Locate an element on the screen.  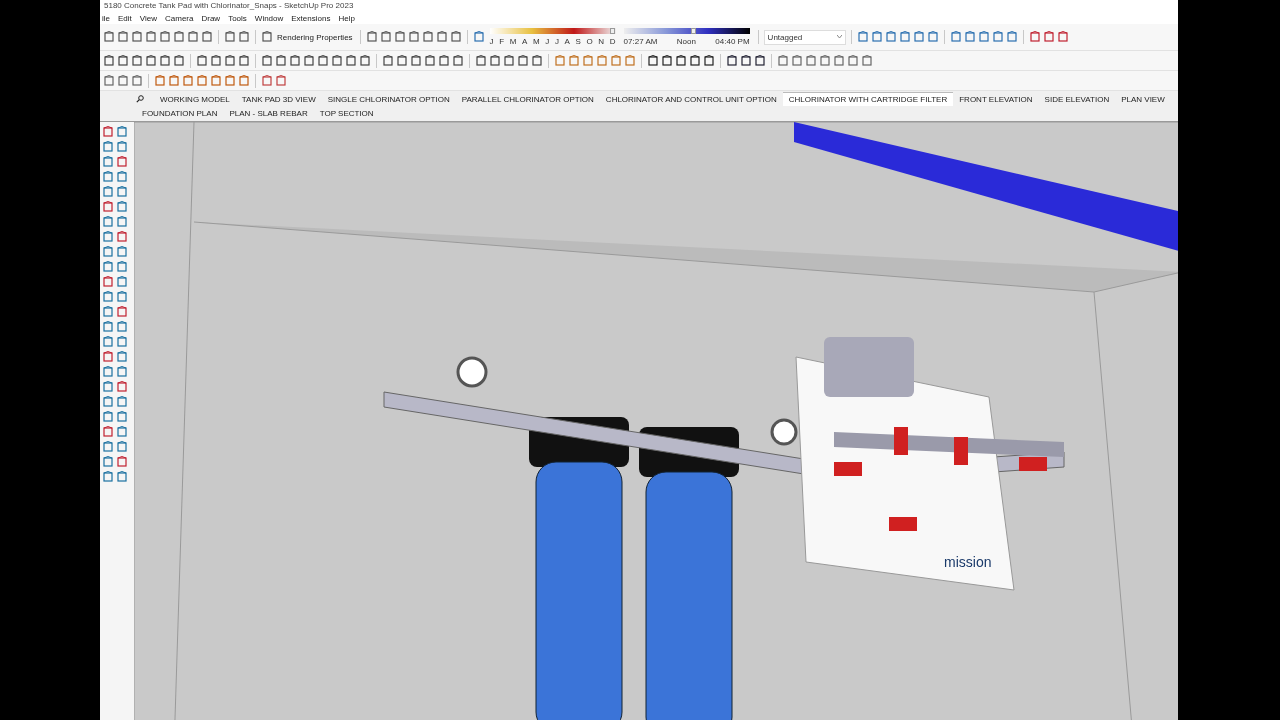
month-label: S is located at coordinates (578, 41).